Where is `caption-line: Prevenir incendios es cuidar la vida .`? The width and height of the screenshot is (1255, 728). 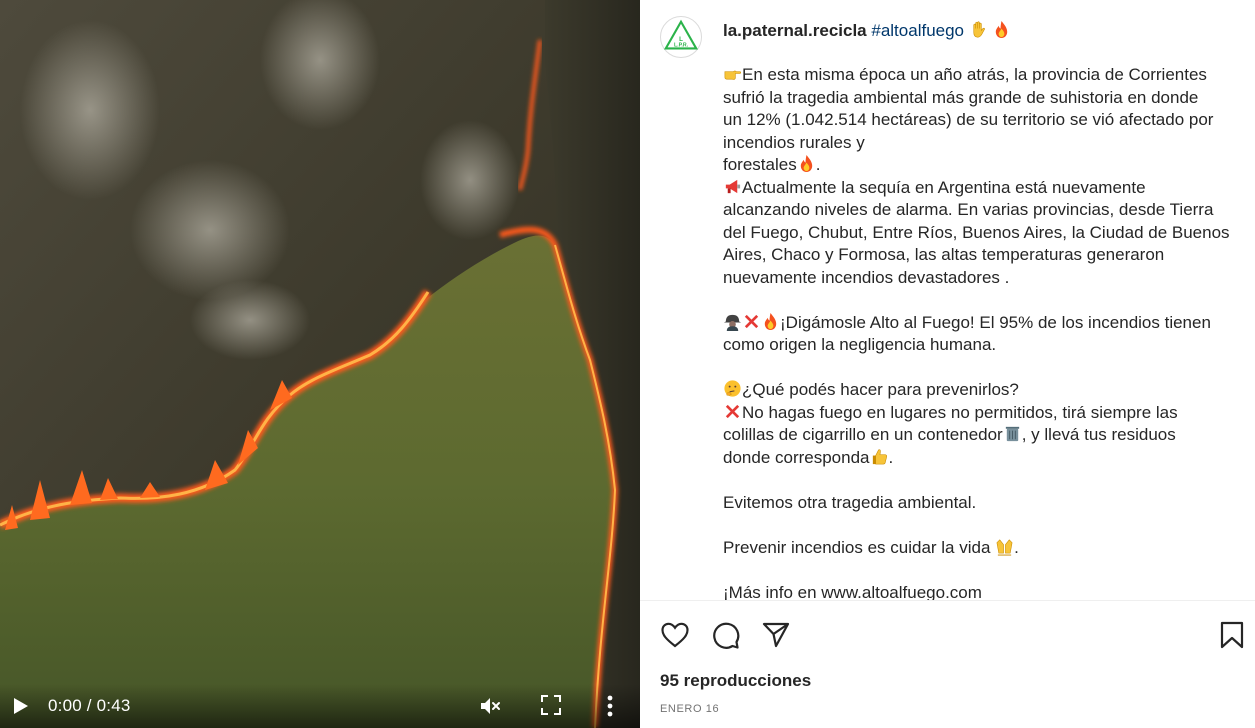 caption-line: Prevenir incendios es cuidar la vida . is located at coordinates (978, 548).